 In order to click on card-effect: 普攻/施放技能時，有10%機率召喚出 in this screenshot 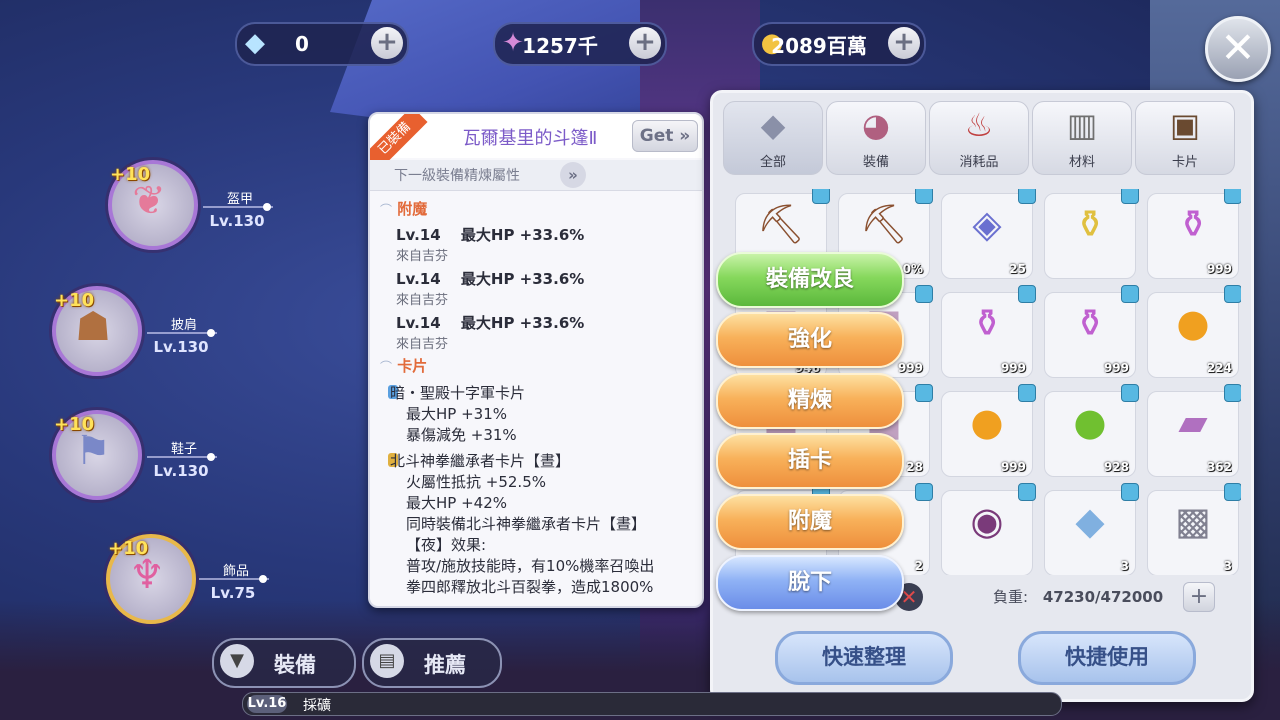, I will do `click(530, 566)`.